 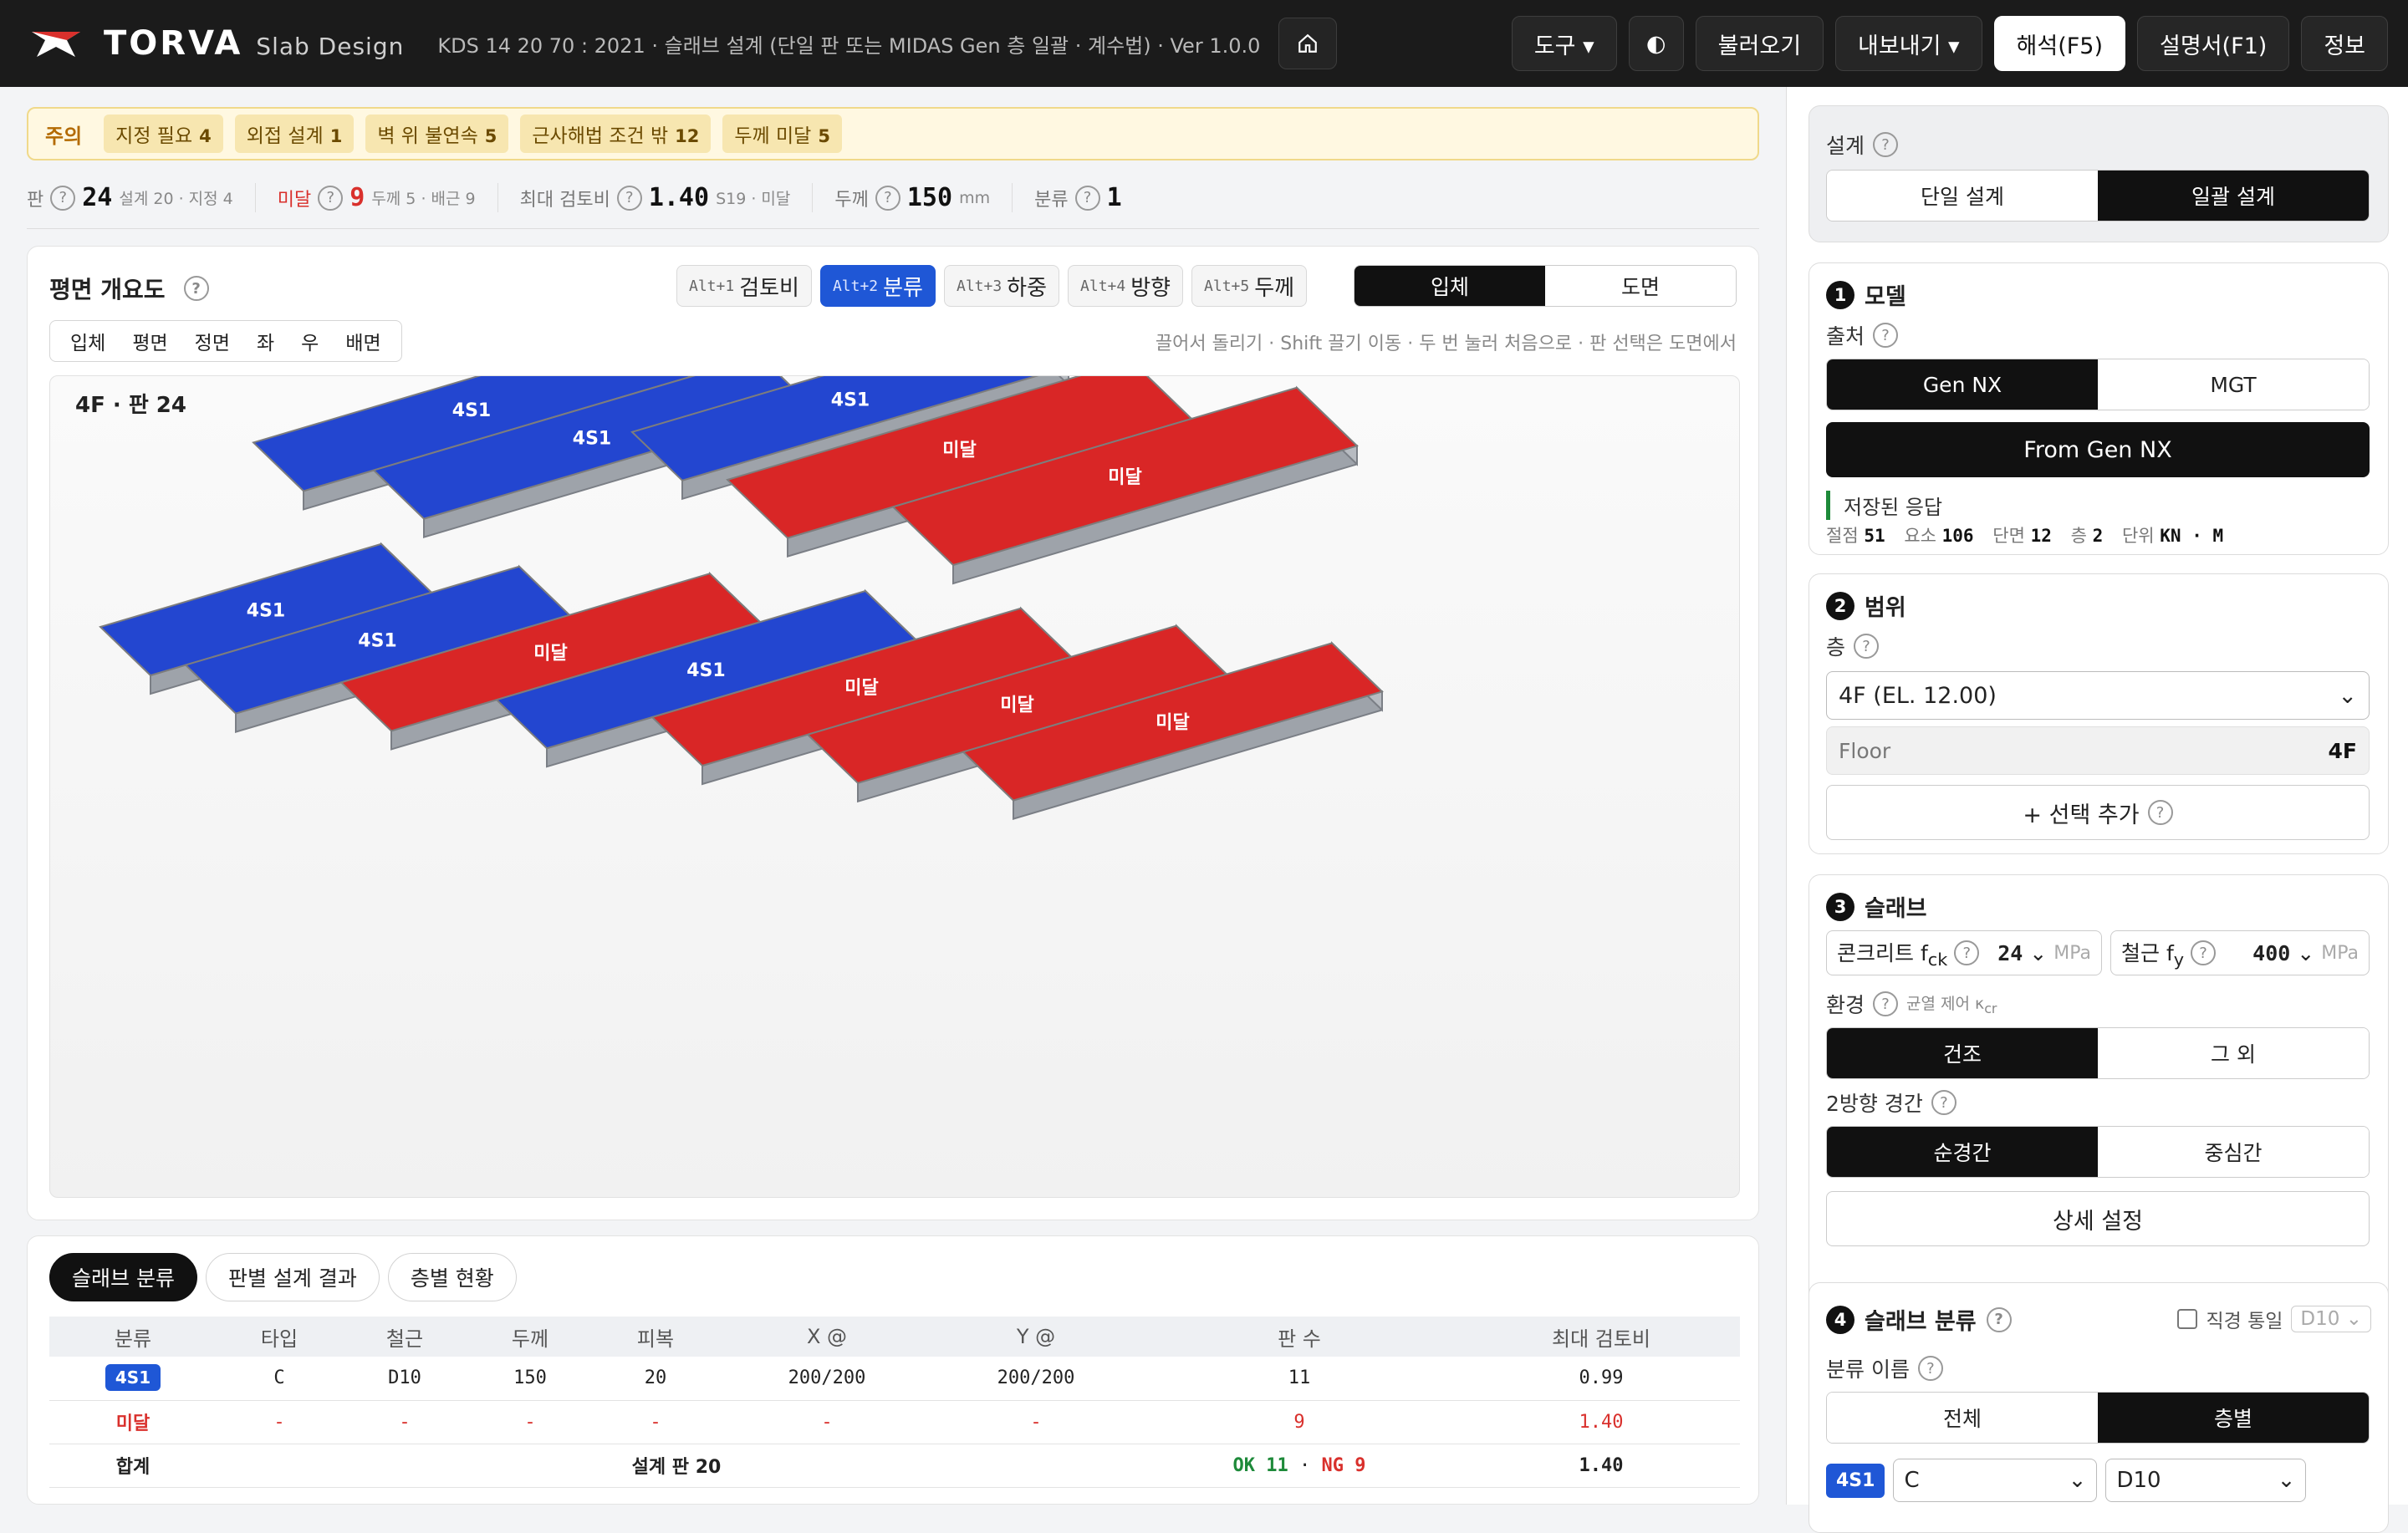 I want to click on view-iso-button: 입체, so click(x=88, y=341).